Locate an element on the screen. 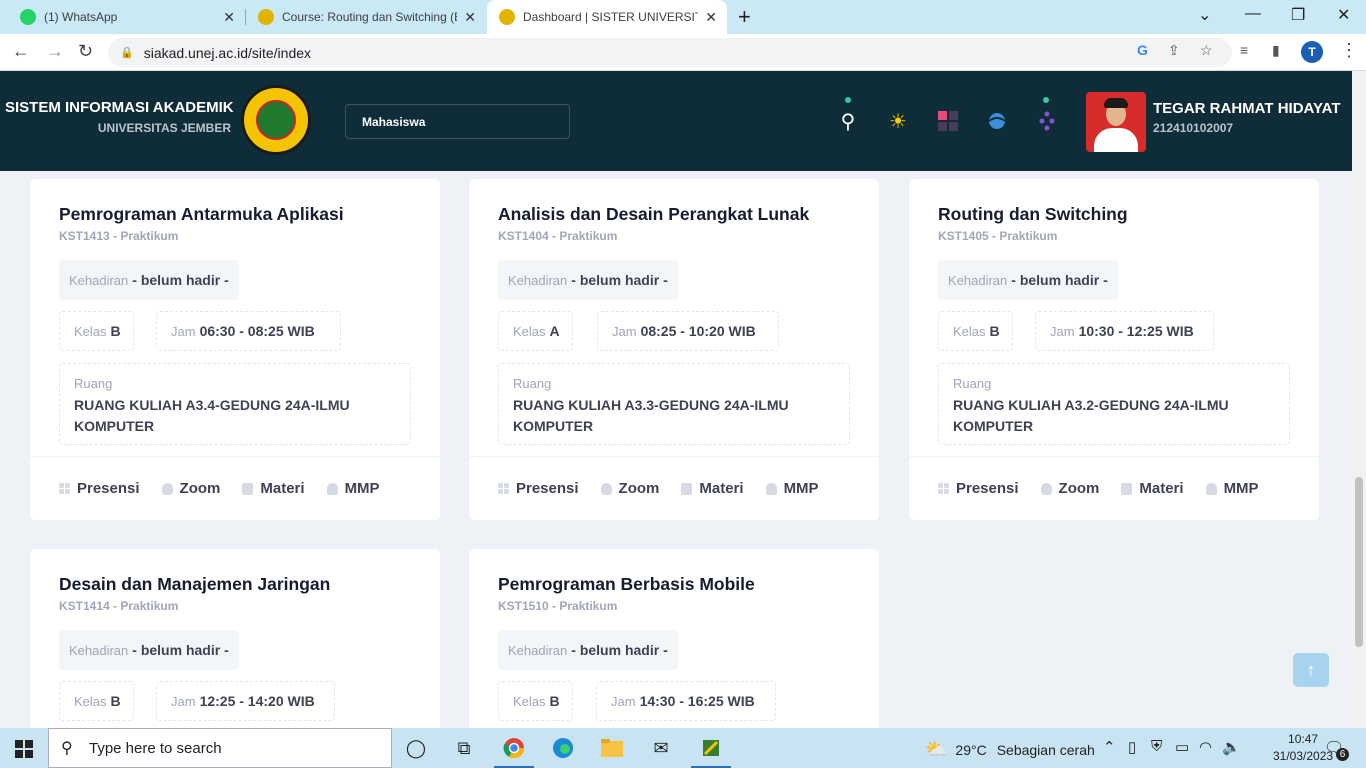 The height and width of the screenshot is (768, 1366). room-label: Ruang is located at coordinates (972, 383).